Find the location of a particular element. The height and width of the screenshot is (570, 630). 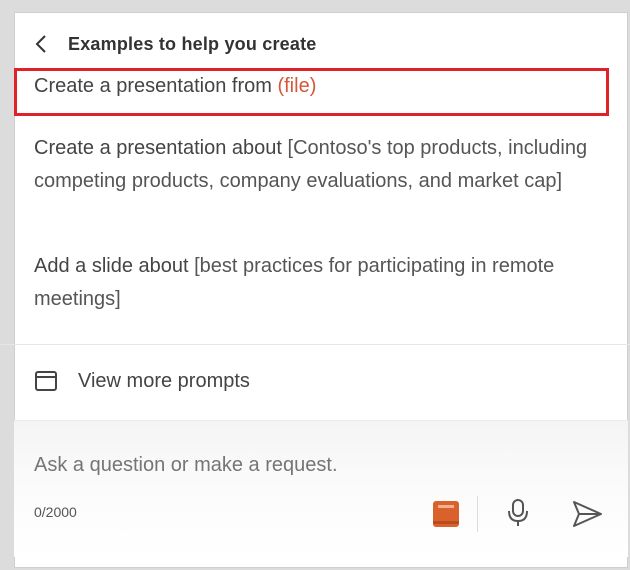

microphone-button is located at coordinates (518, 513).